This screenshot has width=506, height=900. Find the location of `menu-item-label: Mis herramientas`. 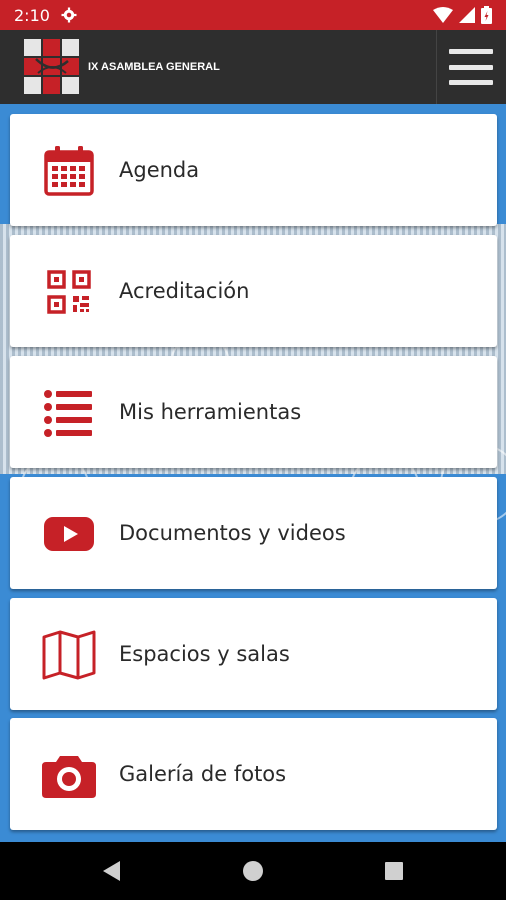

menu-item-label: Mis herramientas is located at coordinates (210, 412).